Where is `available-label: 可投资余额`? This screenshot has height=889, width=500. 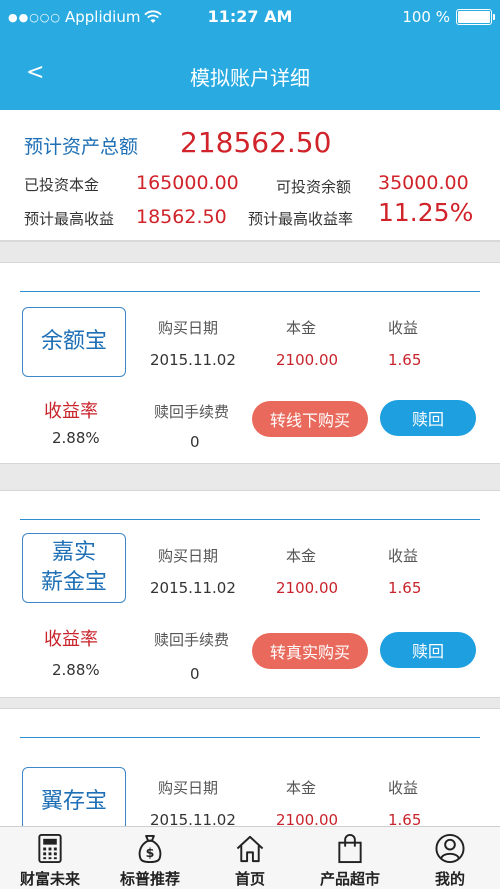
available-label: 可投资余额 is located at coordinates (314, 187).